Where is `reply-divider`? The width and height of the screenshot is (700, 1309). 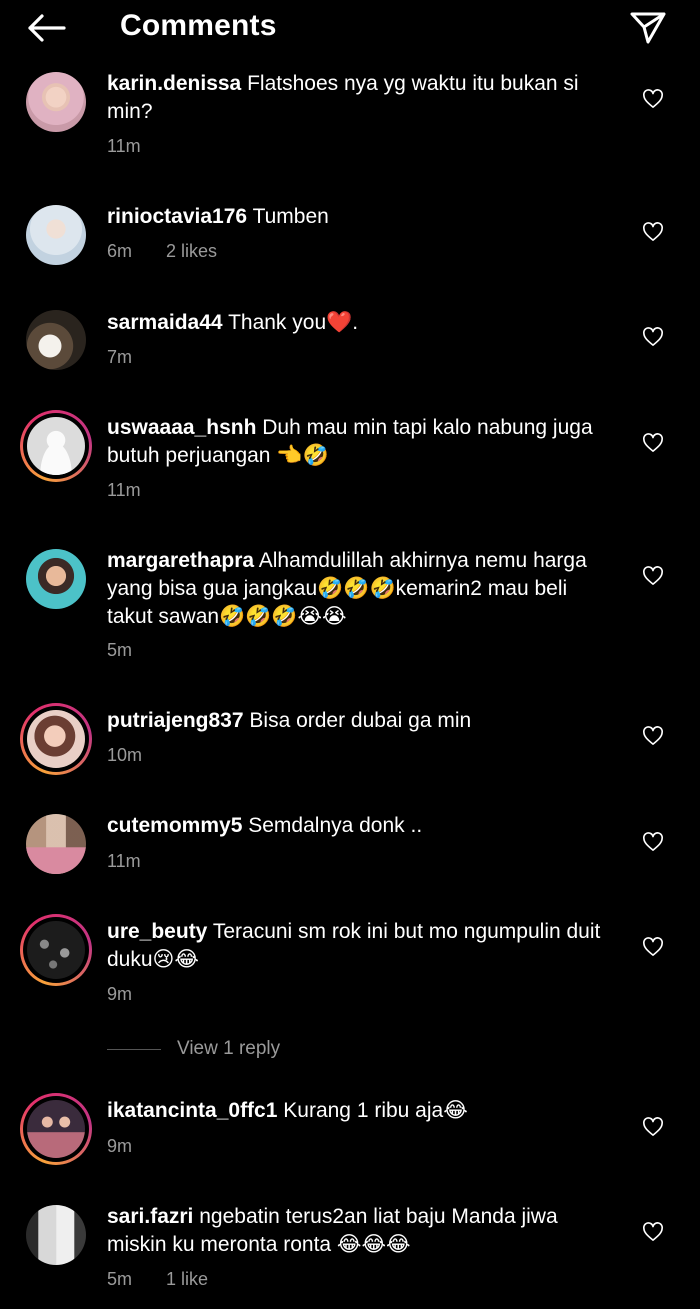
reply-divider is located at coordinates (134, 1049).